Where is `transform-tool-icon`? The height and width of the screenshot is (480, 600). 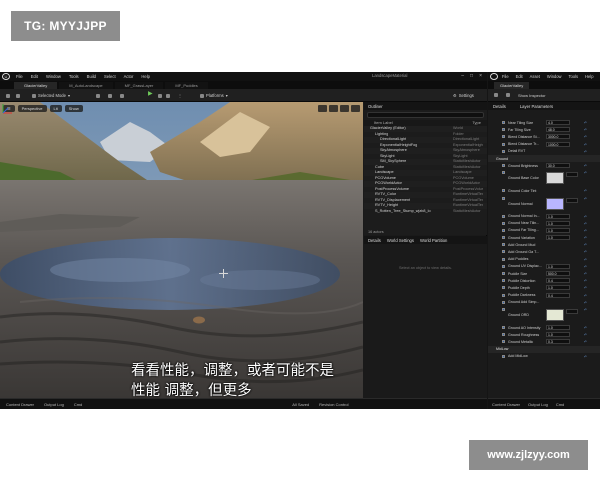 transform-tool-icon is located at coordinates (322, 108).